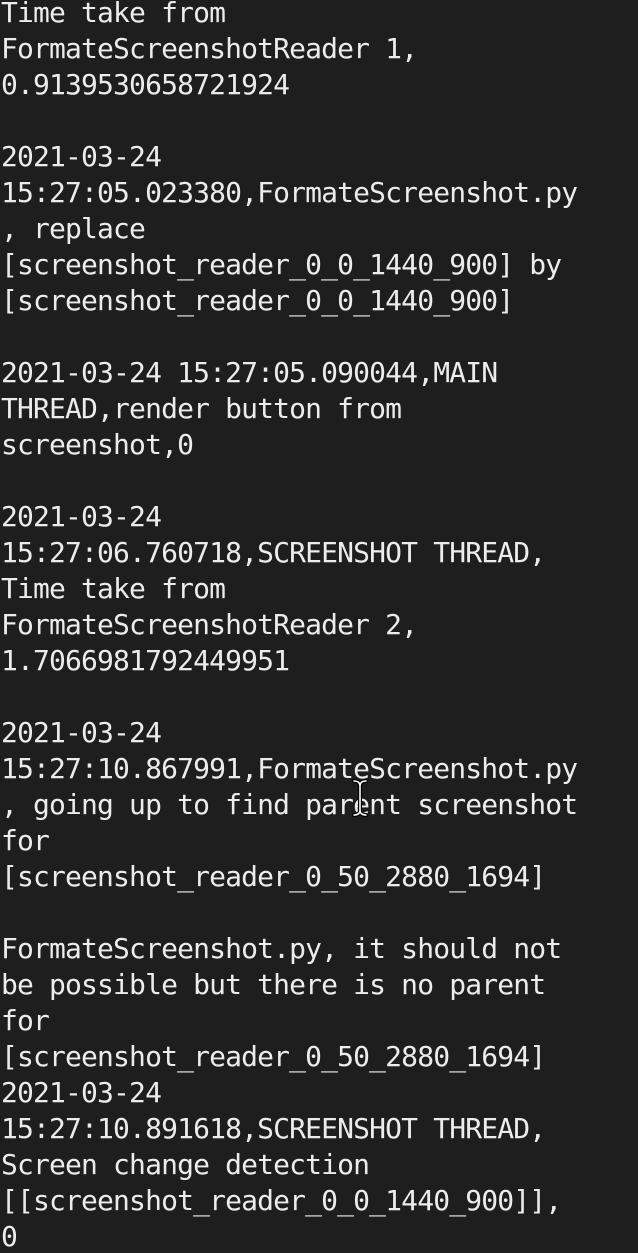  I want to click on terminal-line: , going up to find parent screenshot, so click(289, 804).